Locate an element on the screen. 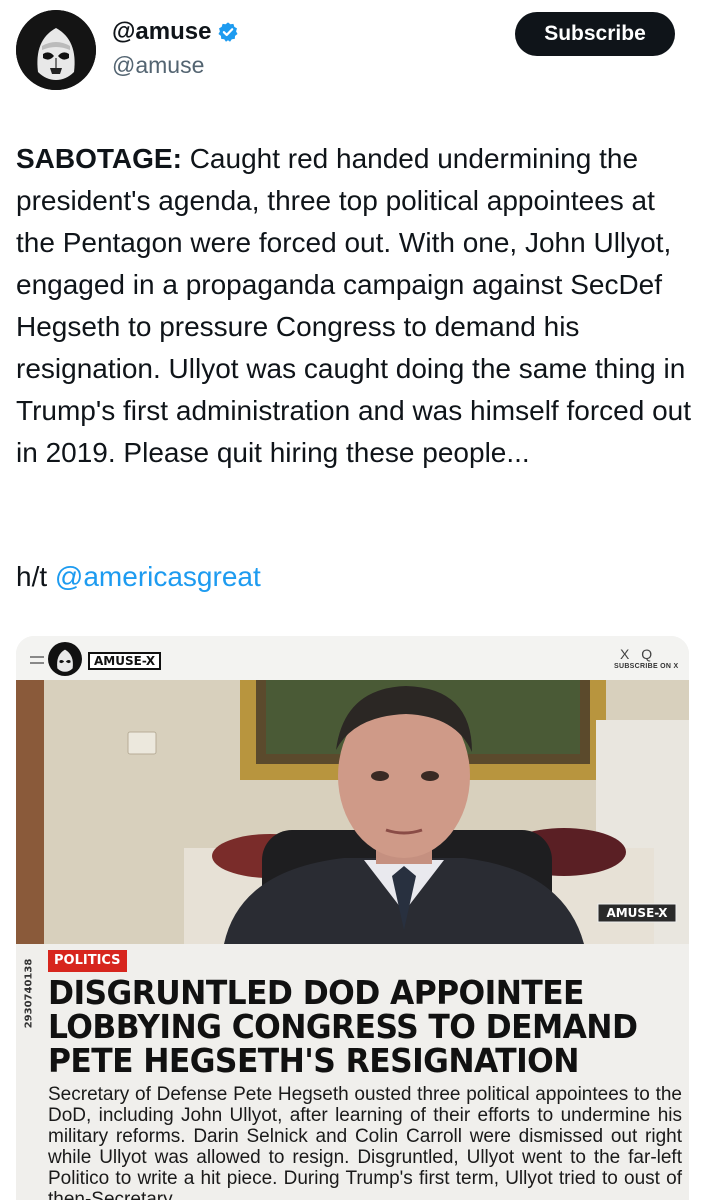 The image size is (705, 1200). photo-watermark: AMUSE-X is located at coordinates (637, 913).